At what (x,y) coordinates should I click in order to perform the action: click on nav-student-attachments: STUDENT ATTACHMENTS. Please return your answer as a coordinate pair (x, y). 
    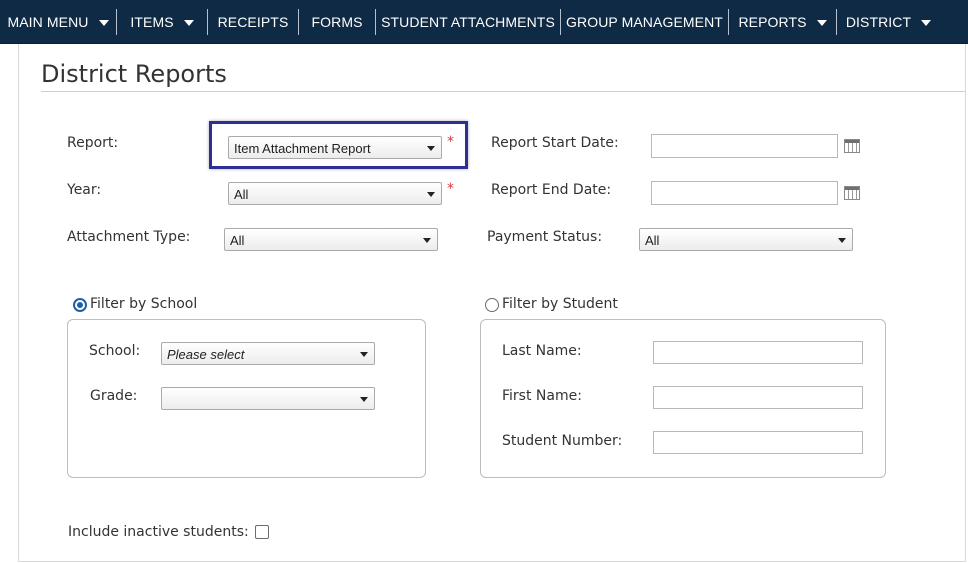
    Looking at the image, I should click on (468, 22).